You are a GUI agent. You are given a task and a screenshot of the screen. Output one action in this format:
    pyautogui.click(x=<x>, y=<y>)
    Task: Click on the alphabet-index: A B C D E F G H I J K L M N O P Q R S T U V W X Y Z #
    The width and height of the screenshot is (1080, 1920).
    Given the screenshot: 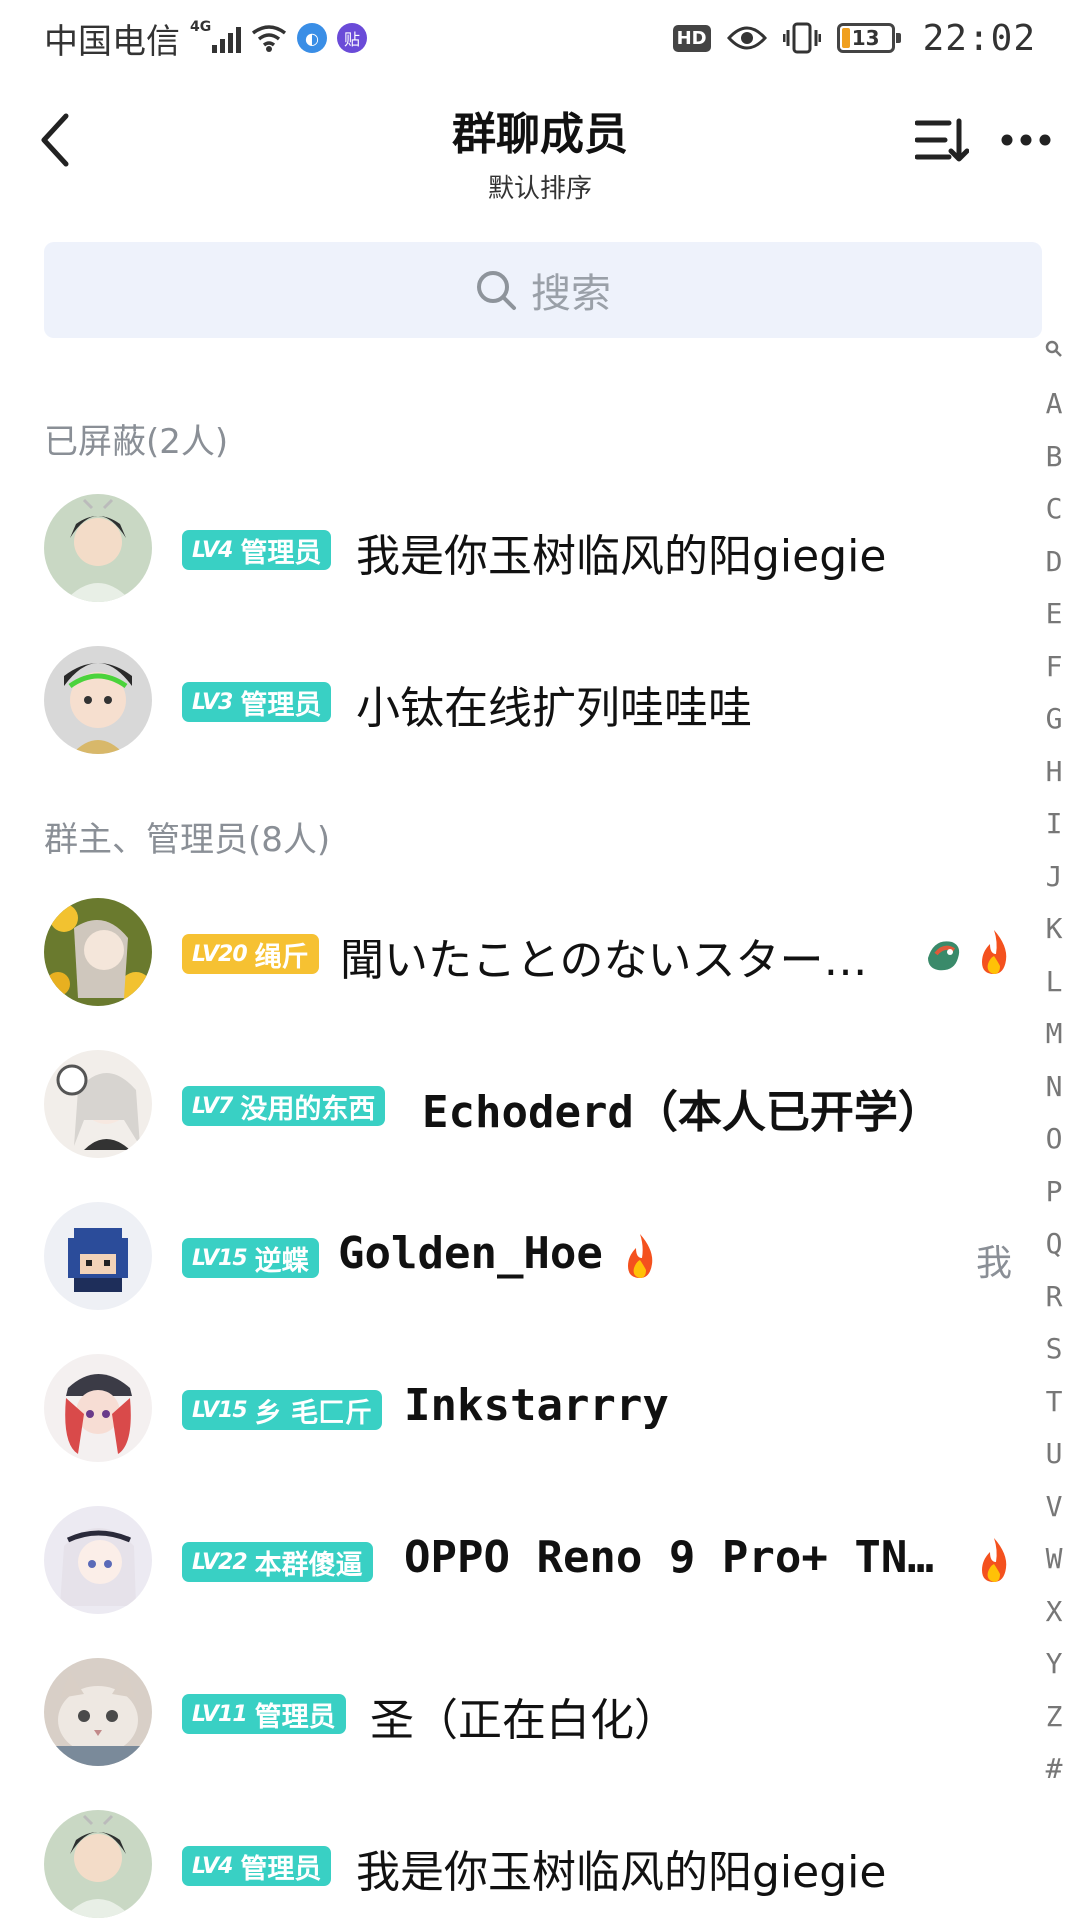 What is the action you would take?
    pyautogui.click(x=1054, y=1068)
    